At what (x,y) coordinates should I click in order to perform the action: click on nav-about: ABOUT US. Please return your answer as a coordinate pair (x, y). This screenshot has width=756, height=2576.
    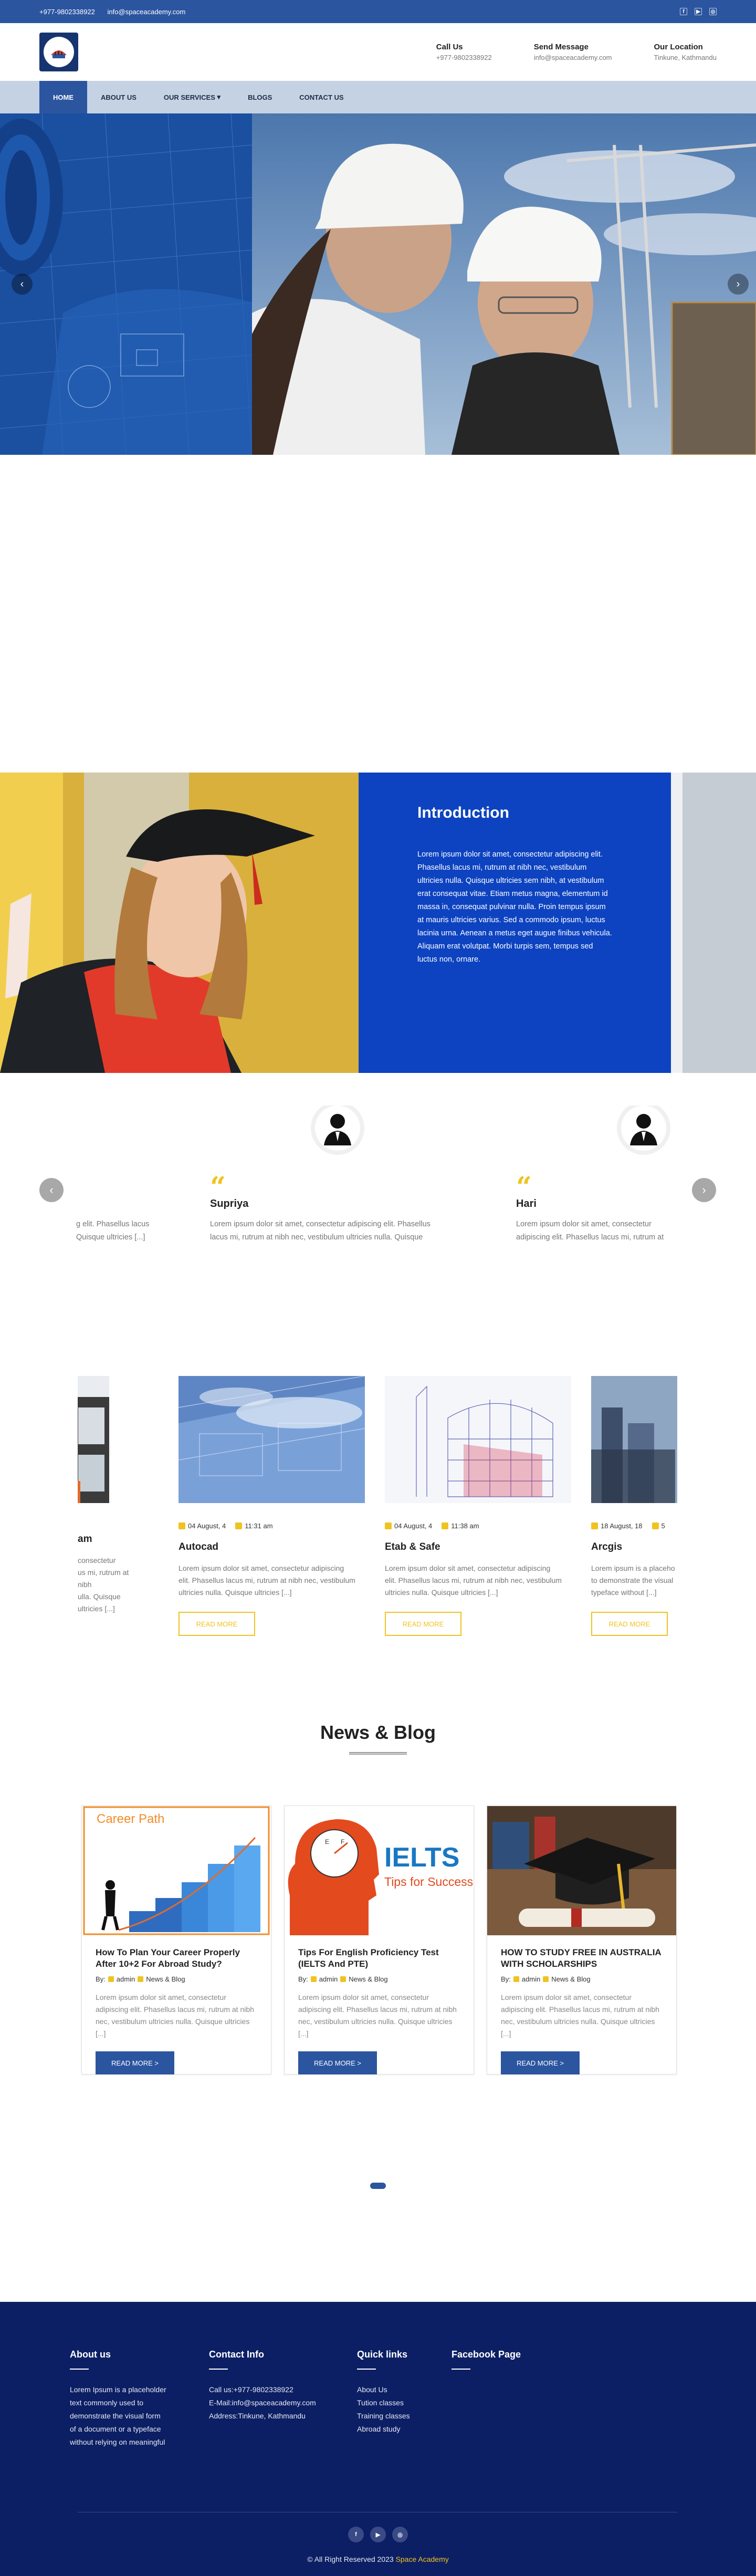
    Looking at the image, I should click on (118, 97).